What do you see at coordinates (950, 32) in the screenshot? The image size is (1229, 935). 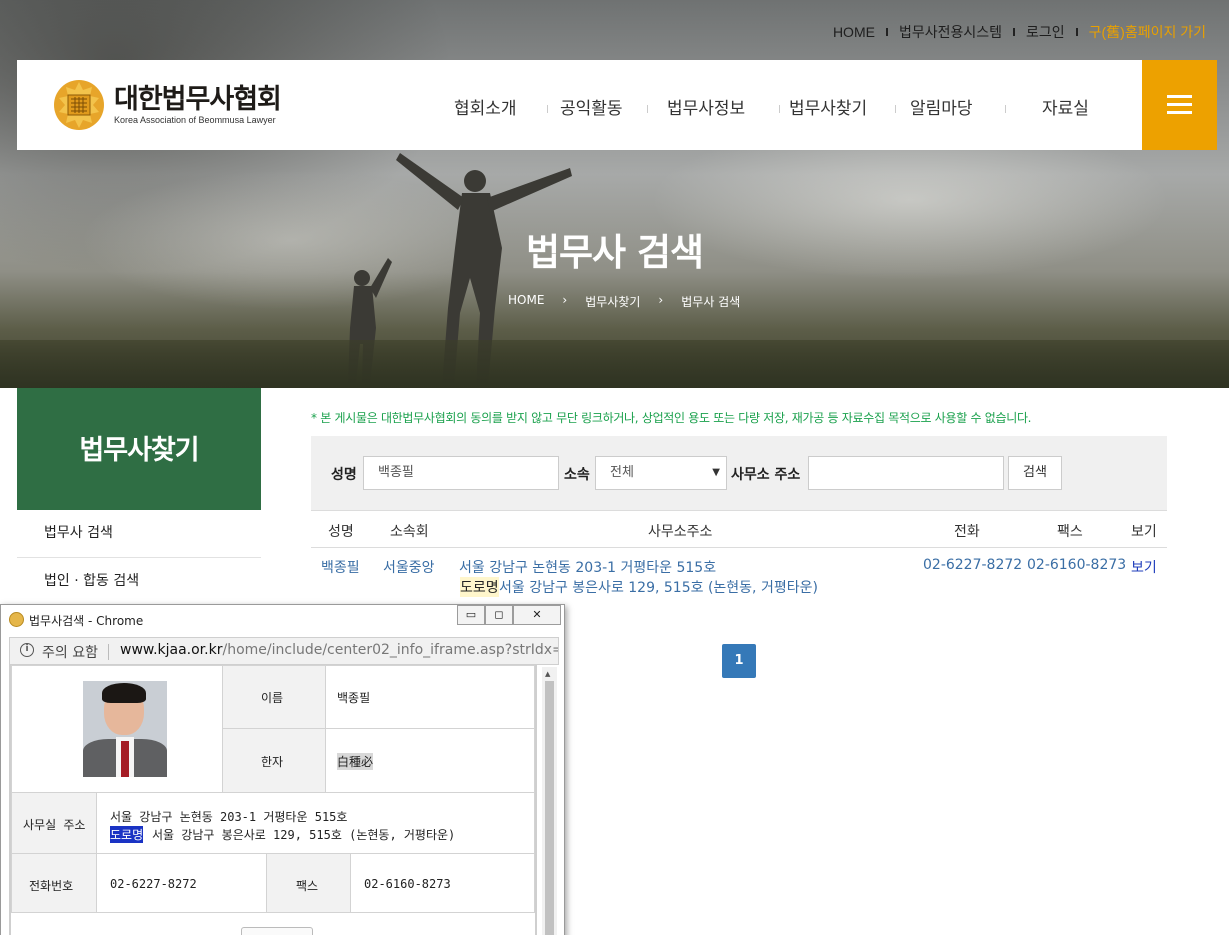 I see `util-system-link: 법무사전용시스템` at bounding box center [950, 32].